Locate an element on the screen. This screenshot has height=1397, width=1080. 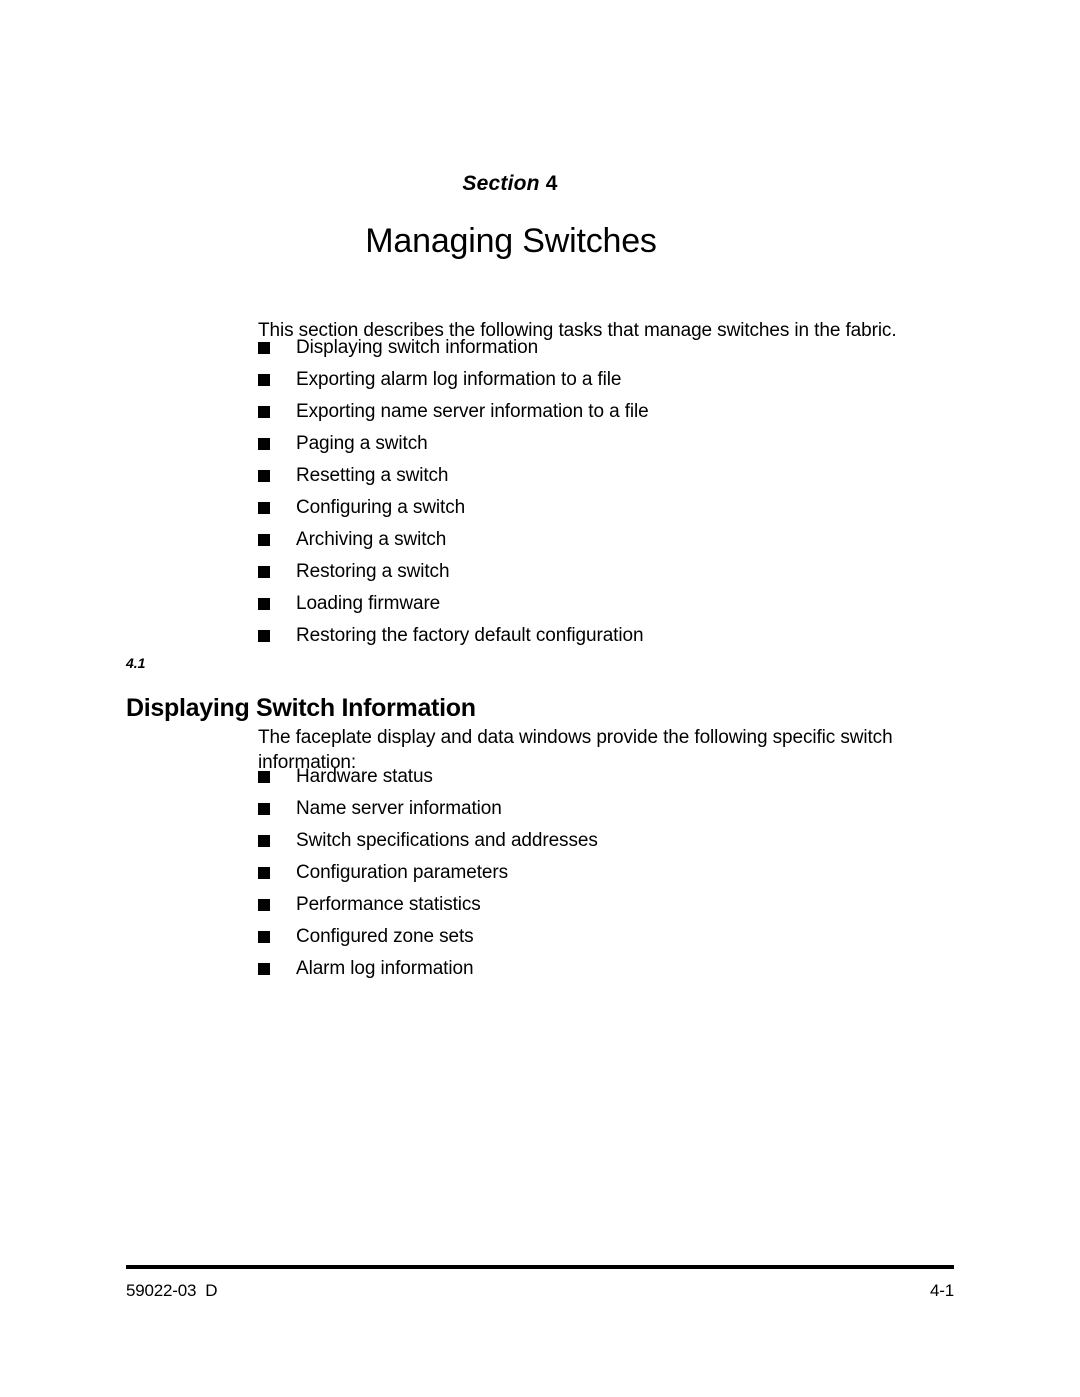
list-item-label: Archiving a switch is located at coordinates (371, 539).